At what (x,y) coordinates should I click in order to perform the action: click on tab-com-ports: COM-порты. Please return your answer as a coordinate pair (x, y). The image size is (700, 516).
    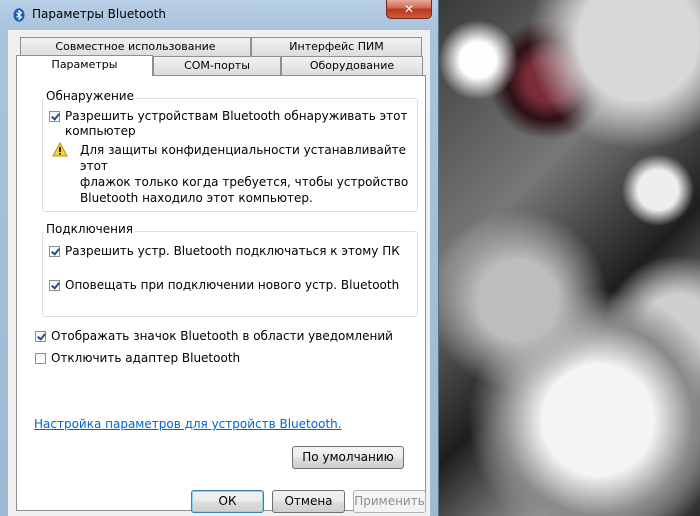
    Looking at the image, I should click on (217, 65).